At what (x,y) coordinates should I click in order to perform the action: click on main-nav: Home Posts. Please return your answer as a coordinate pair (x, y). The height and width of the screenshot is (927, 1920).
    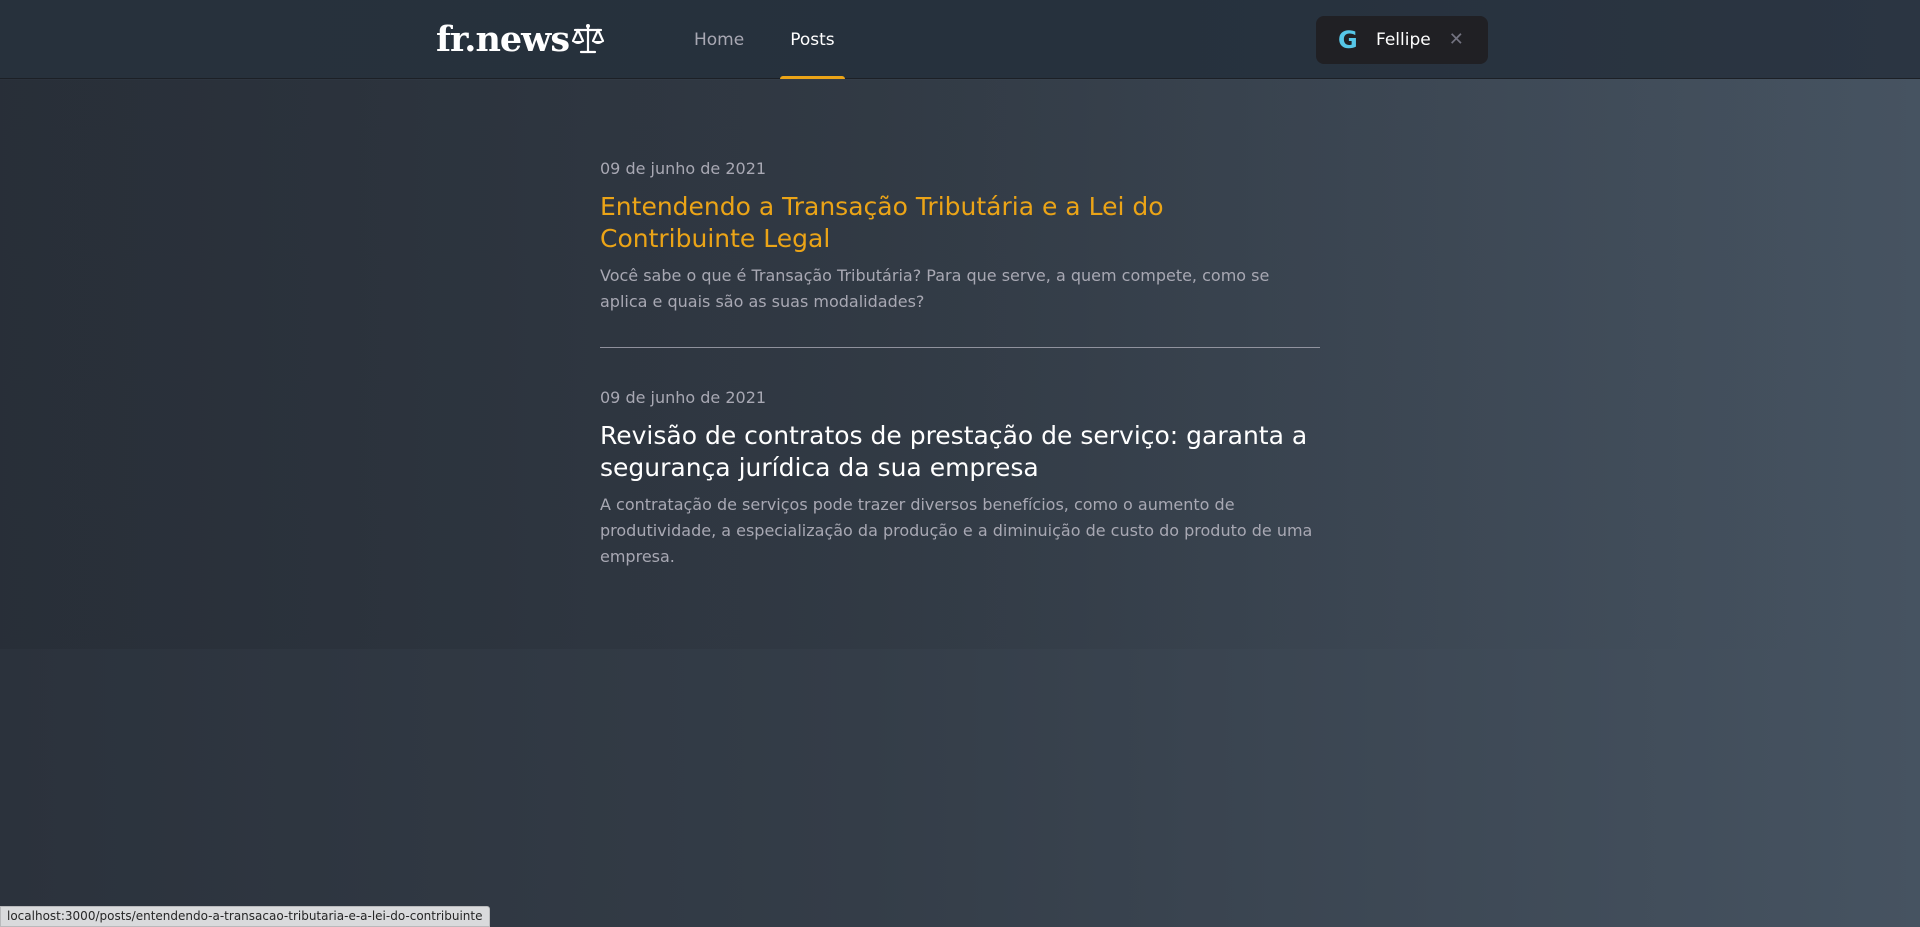
    Looking at the image, I should click on (765, 39).